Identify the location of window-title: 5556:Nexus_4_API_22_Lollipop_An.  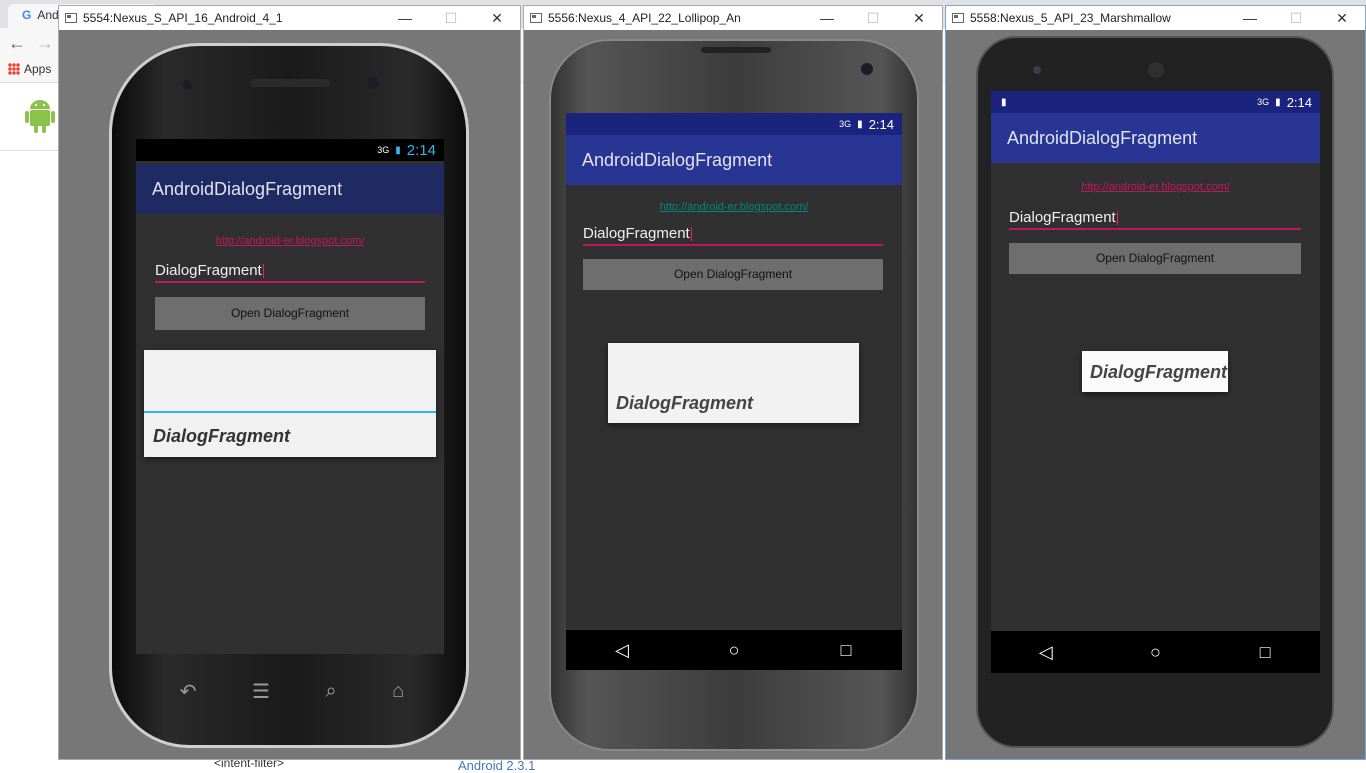
(644, 18).